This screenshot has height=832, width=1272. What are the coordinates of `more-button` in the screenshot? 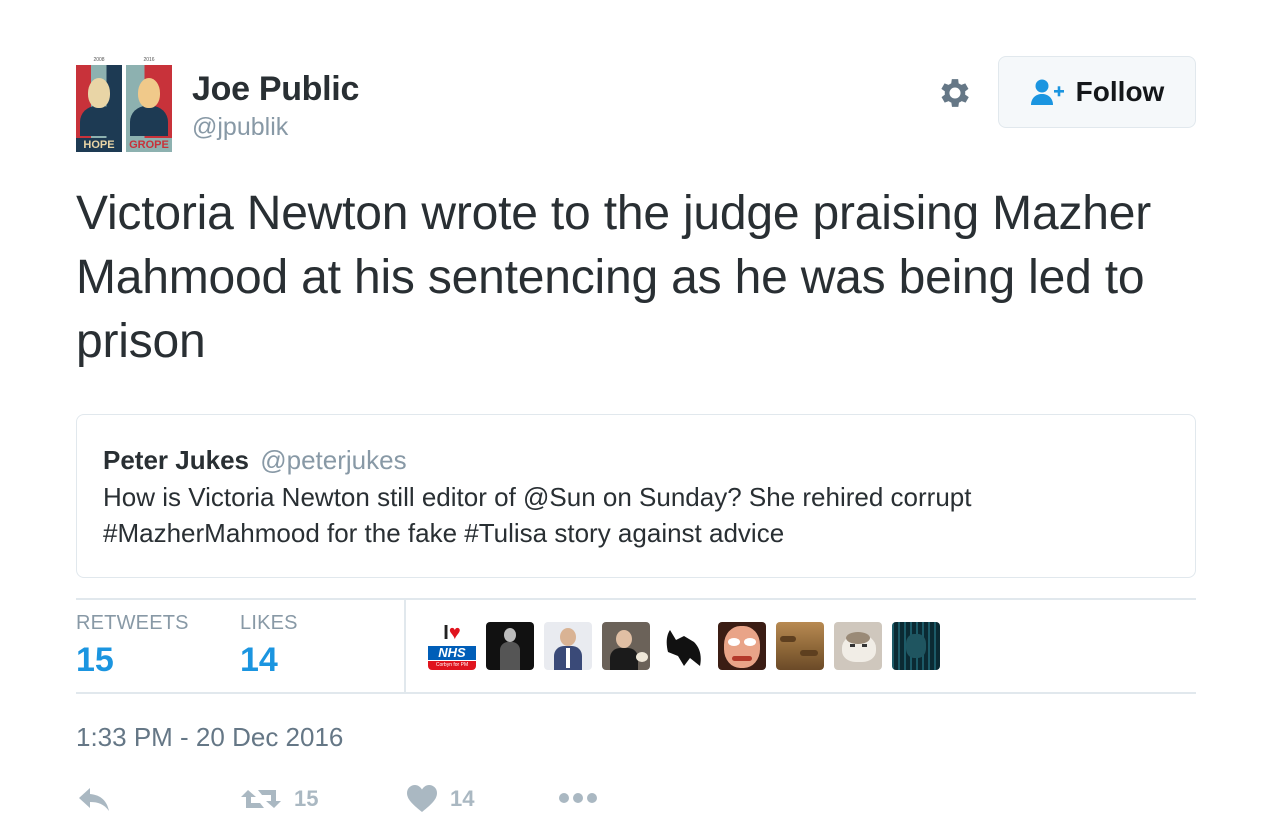 It's located at (578, 798).